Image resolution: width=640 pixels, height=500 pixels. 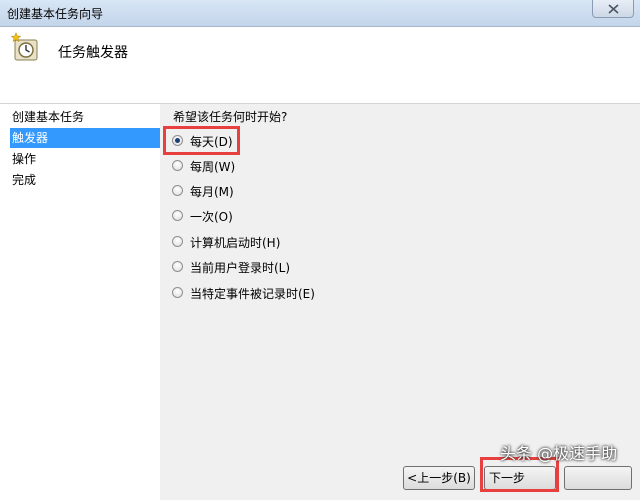 What do you see at coordinates (93, 53) in the screenshot?
I see `page-title: 任务触发器` at bounding box center [93, 53].